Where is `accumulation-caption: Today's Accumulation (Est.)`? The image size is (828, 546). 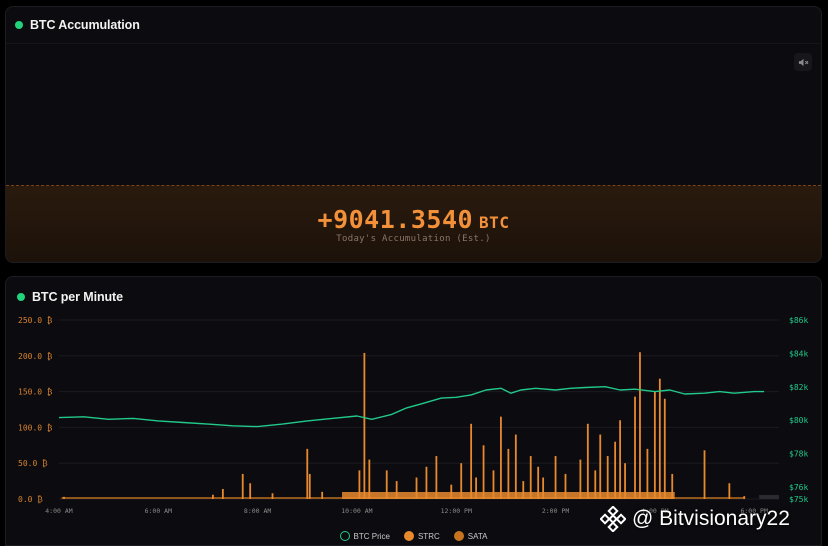
accumulation-caption: Today's Accumulation (Est.) is located at coordinates (413, 239).